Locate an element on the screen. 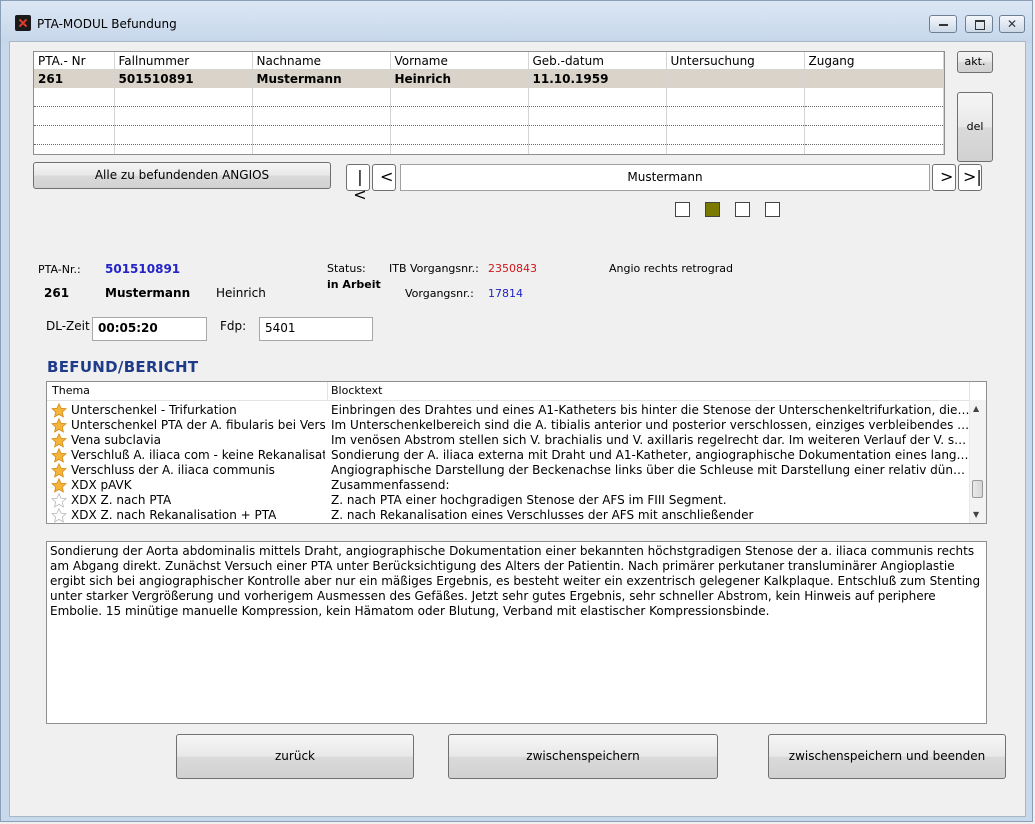 The height and width of the screenshot is (824, 1035). pta-nr-label: PTA-Nr.: is located at coordinates (59, 269).